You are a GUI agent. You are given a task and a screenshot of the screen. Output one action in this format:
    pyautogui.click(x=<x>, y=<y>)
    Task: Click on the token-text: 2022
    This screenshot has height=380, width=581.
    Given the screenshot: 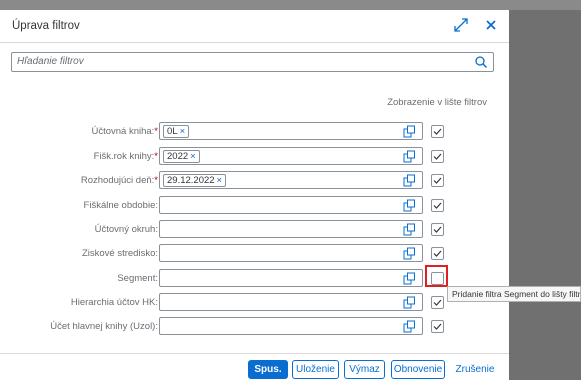 What is the action you would take?
    pyautogui.click(x=178, y=156)
    